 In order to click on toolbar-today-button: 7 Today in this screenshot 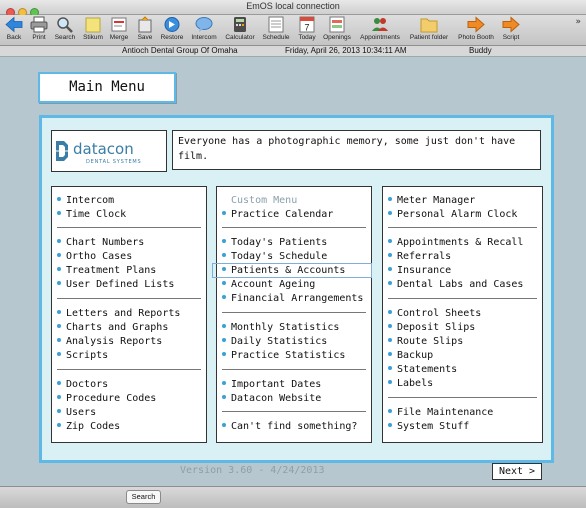, I will do `click(307, 30)`.